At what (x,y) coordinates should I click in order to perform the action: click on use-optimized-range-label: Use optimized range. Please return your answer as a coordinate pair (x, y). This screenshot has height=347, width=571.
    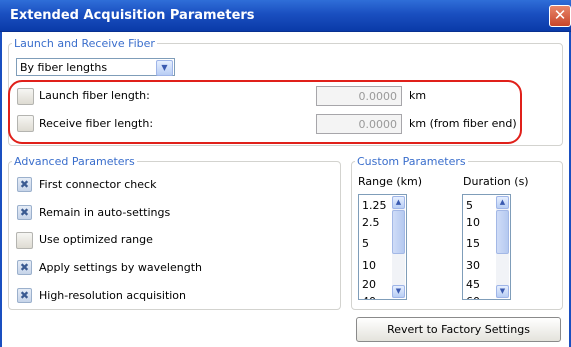
    Looking at the image, I should click on (96, 239).